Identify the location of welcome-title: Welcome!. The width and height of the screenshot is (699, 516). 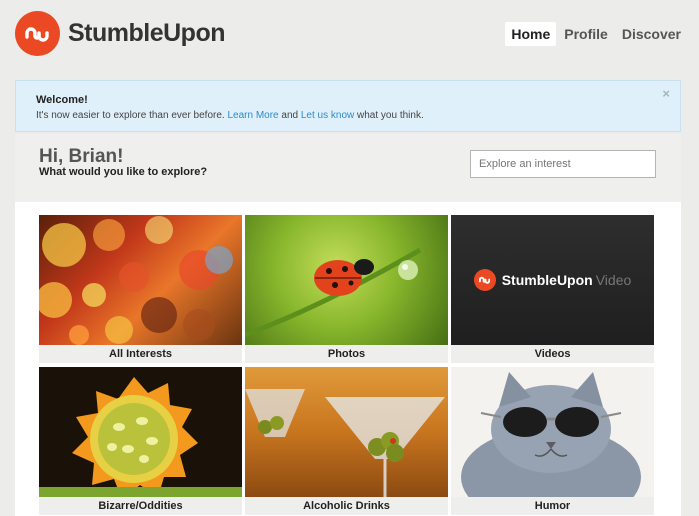
(62, 100).